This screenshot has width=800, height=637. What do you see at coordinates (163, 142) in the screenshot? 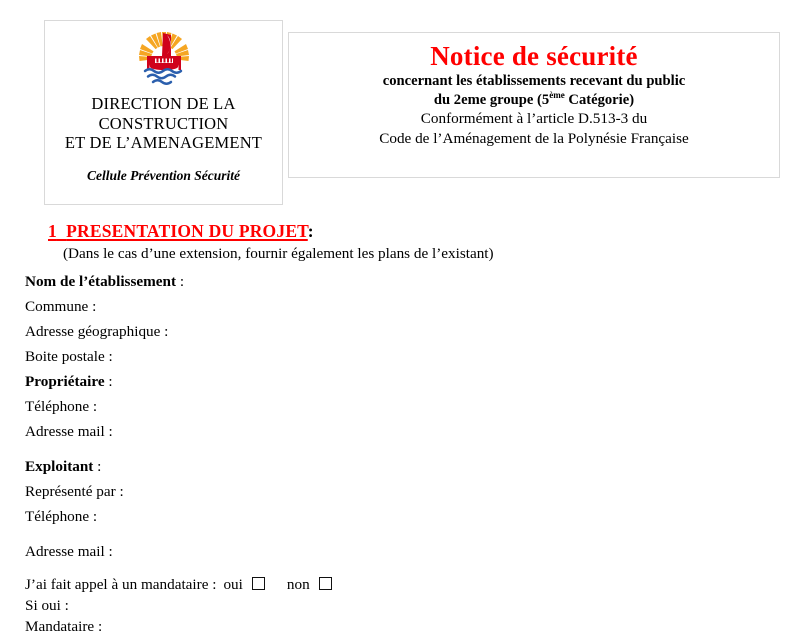
I see `org-line-3: ET DE L’AMENAGEMENT` at bounding box center [163, 142].